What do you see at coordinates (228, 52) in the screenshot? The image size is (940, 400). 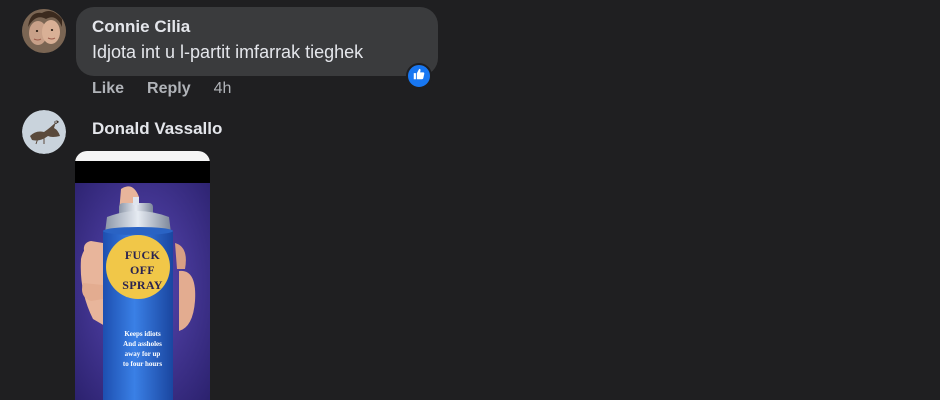 I see `comment-text: Idjota int u l-partit imfarrak tieghek` at bounding box center [228, 52].